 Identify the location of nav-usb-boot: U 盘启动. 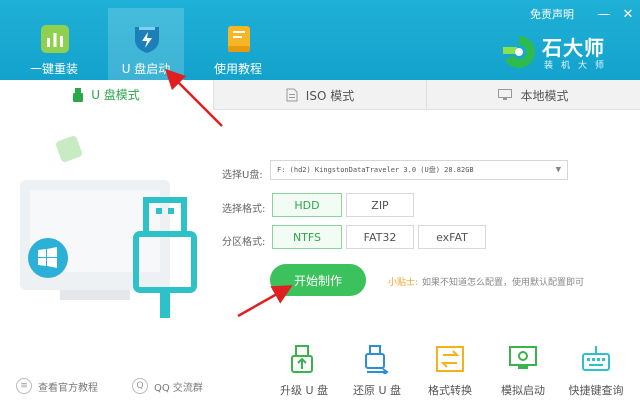
(146, 44).